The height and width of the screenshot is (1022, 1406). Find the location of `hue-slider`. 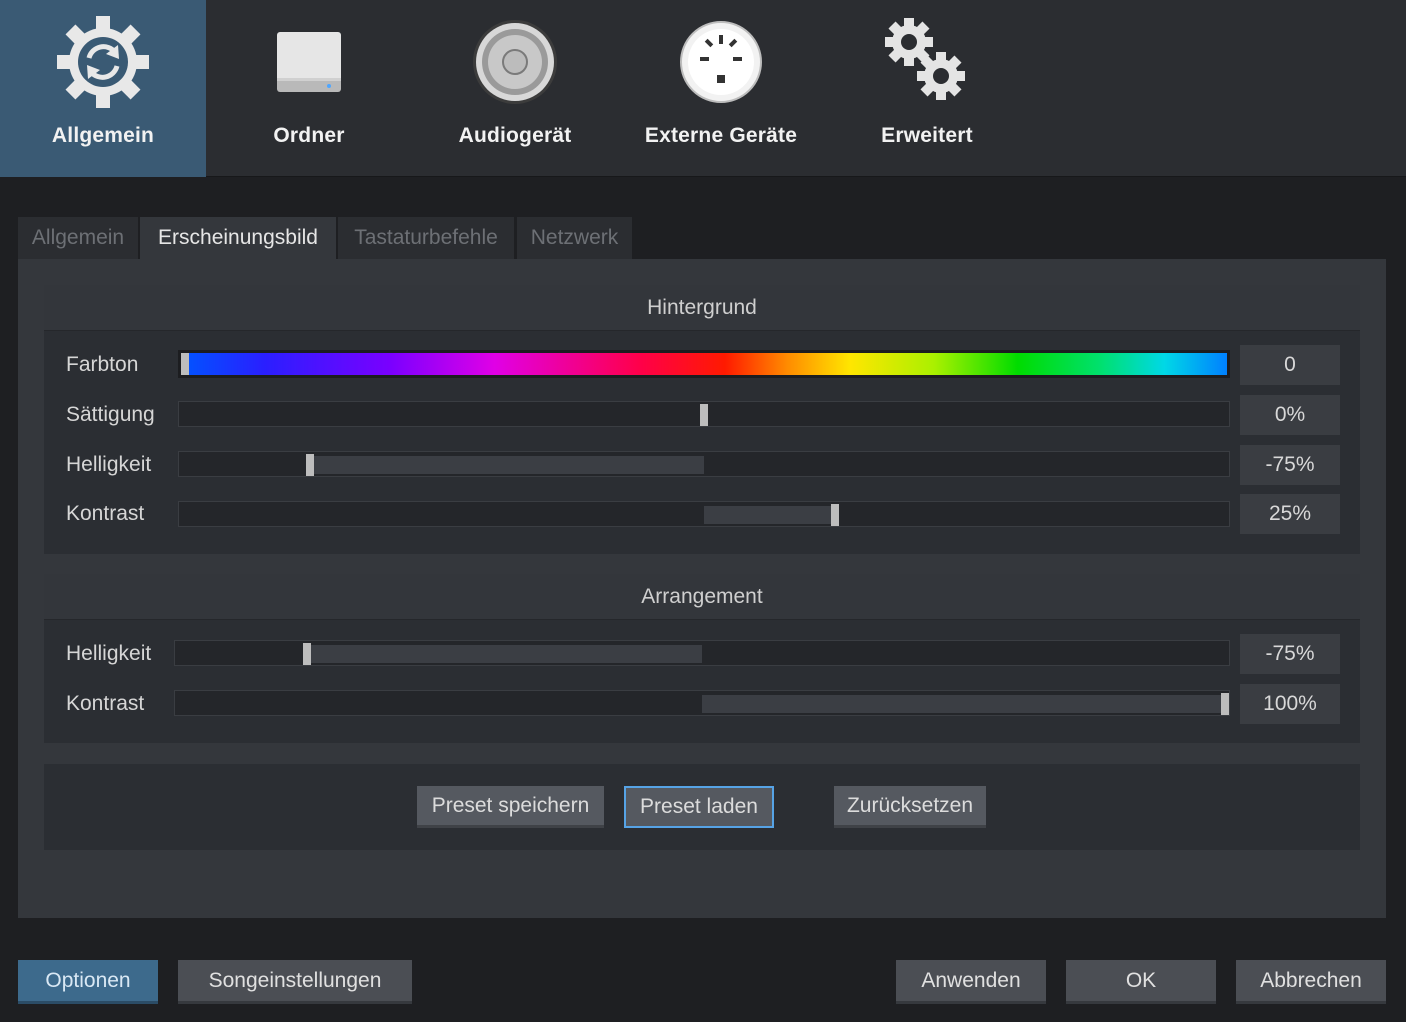

hue-slider is located at coordinates (704, 364).